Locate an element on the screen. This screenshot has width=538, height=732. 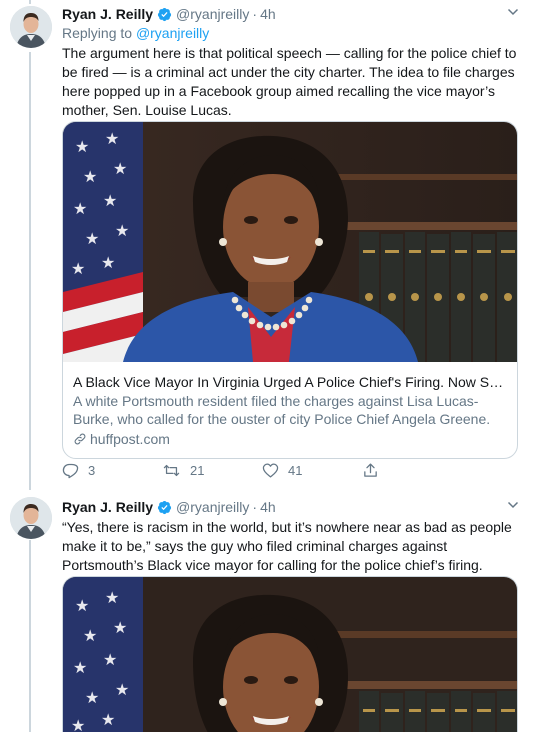
reply-icon is located at coordinates (70, 470).